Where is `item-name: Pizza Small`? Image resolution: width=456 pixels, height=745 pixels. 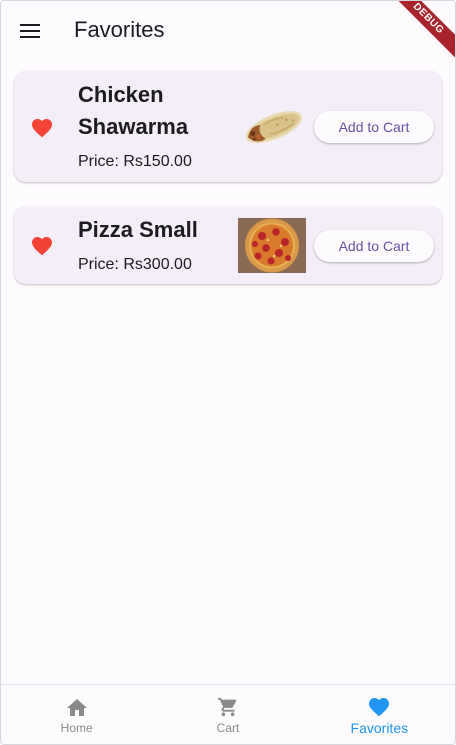 item-name: Pizza Small is located at coordinates (138, 229).